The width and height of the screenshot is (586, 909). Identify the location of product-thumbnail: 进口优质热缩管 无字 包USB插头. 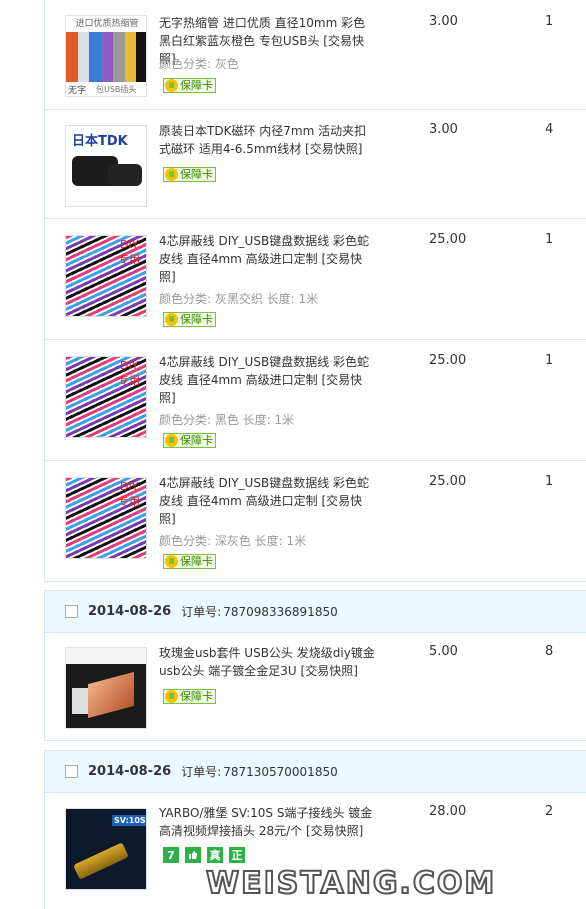
(106, 56).